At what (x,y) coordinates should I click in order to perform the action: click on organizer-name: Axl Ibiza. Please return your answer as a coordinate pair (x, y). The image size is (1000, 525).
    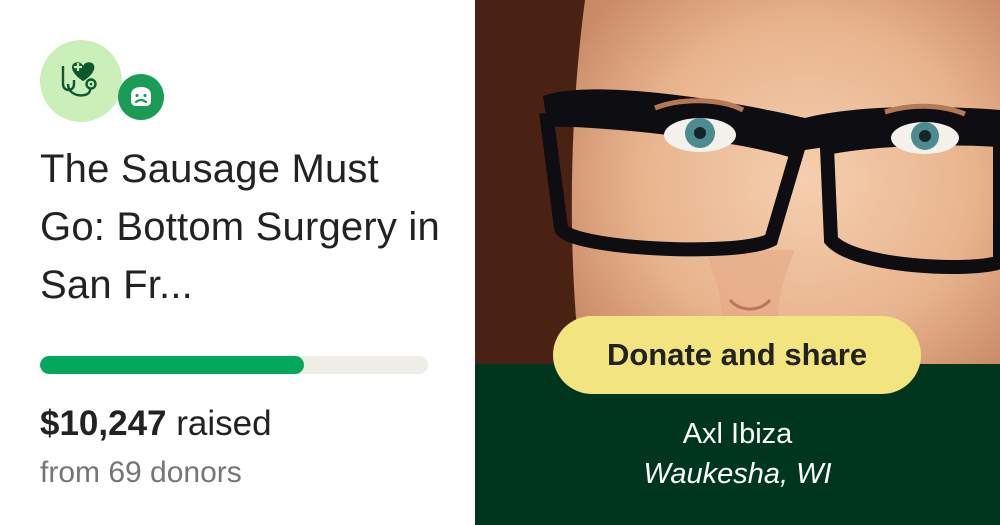
    Looking at the image, I should click on (737, 434).